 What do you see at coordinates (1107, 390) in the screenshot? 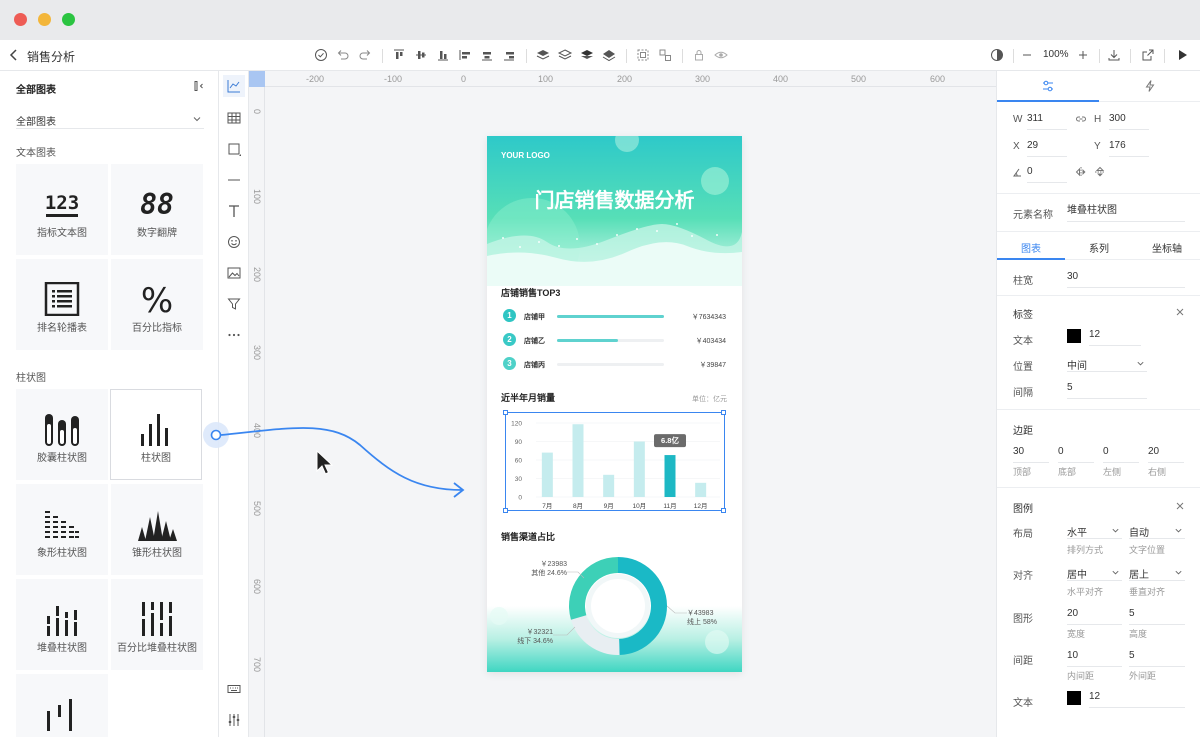
I see `label-gap-input: 5` at bounding box center [1107, 390].